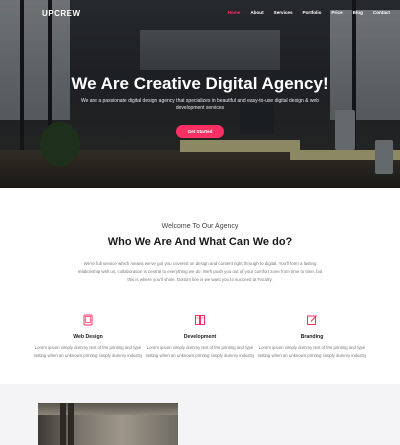 The width and height of the screenshot is (400, 445). I want to click on nav-item-portfolio: Portfolio, so click(312, 12).